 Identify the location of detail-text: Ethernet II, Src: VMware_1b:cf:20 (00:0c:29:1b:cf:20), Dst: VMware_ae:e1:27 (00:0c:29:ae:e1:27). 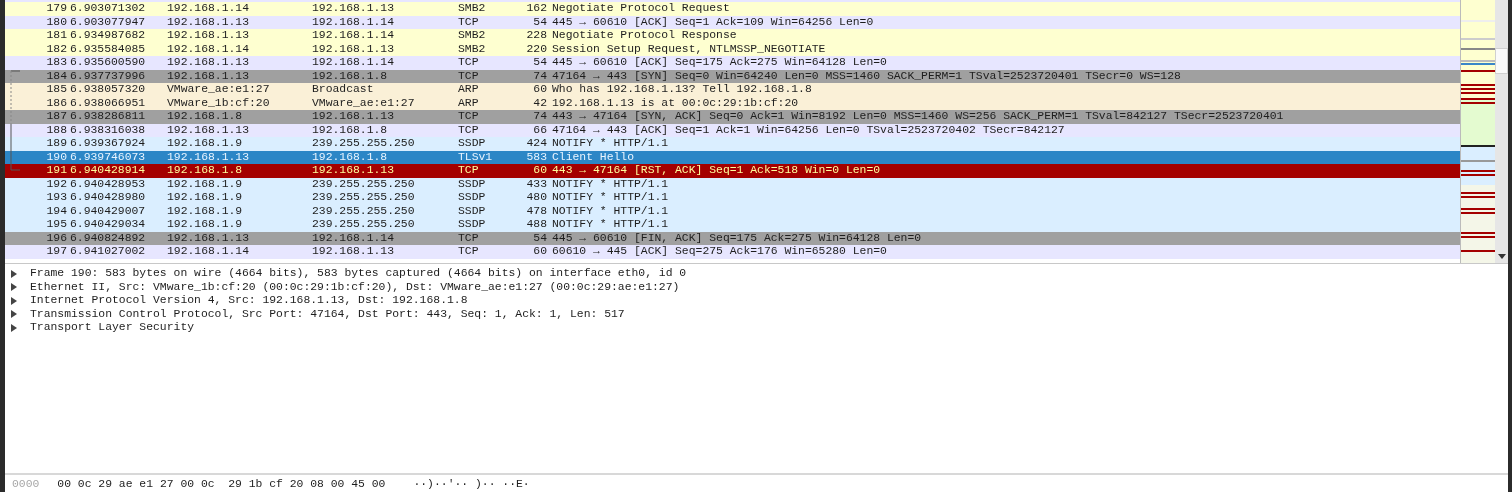
(355, 287).